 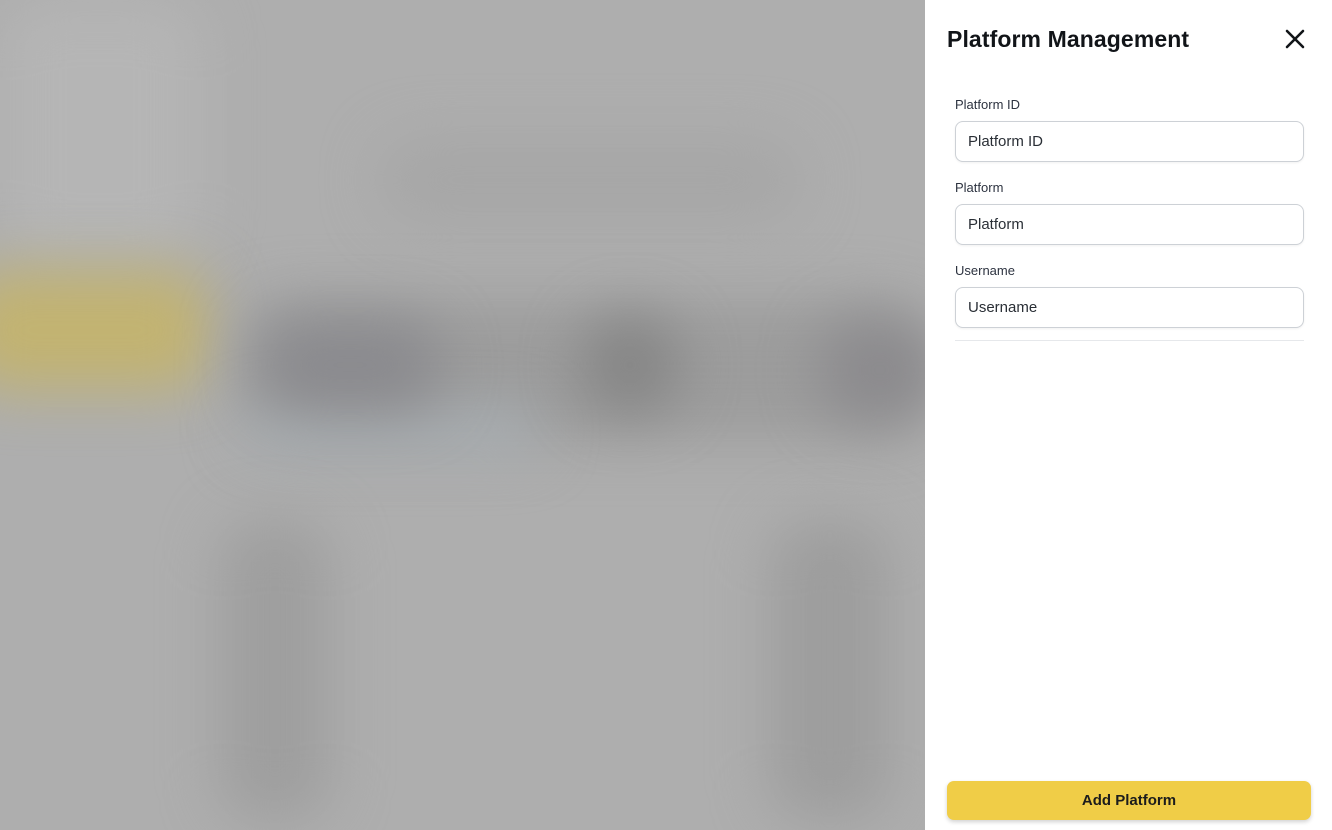 I want to click on panel-header: Platform Management, so click(x=1128, y=39).